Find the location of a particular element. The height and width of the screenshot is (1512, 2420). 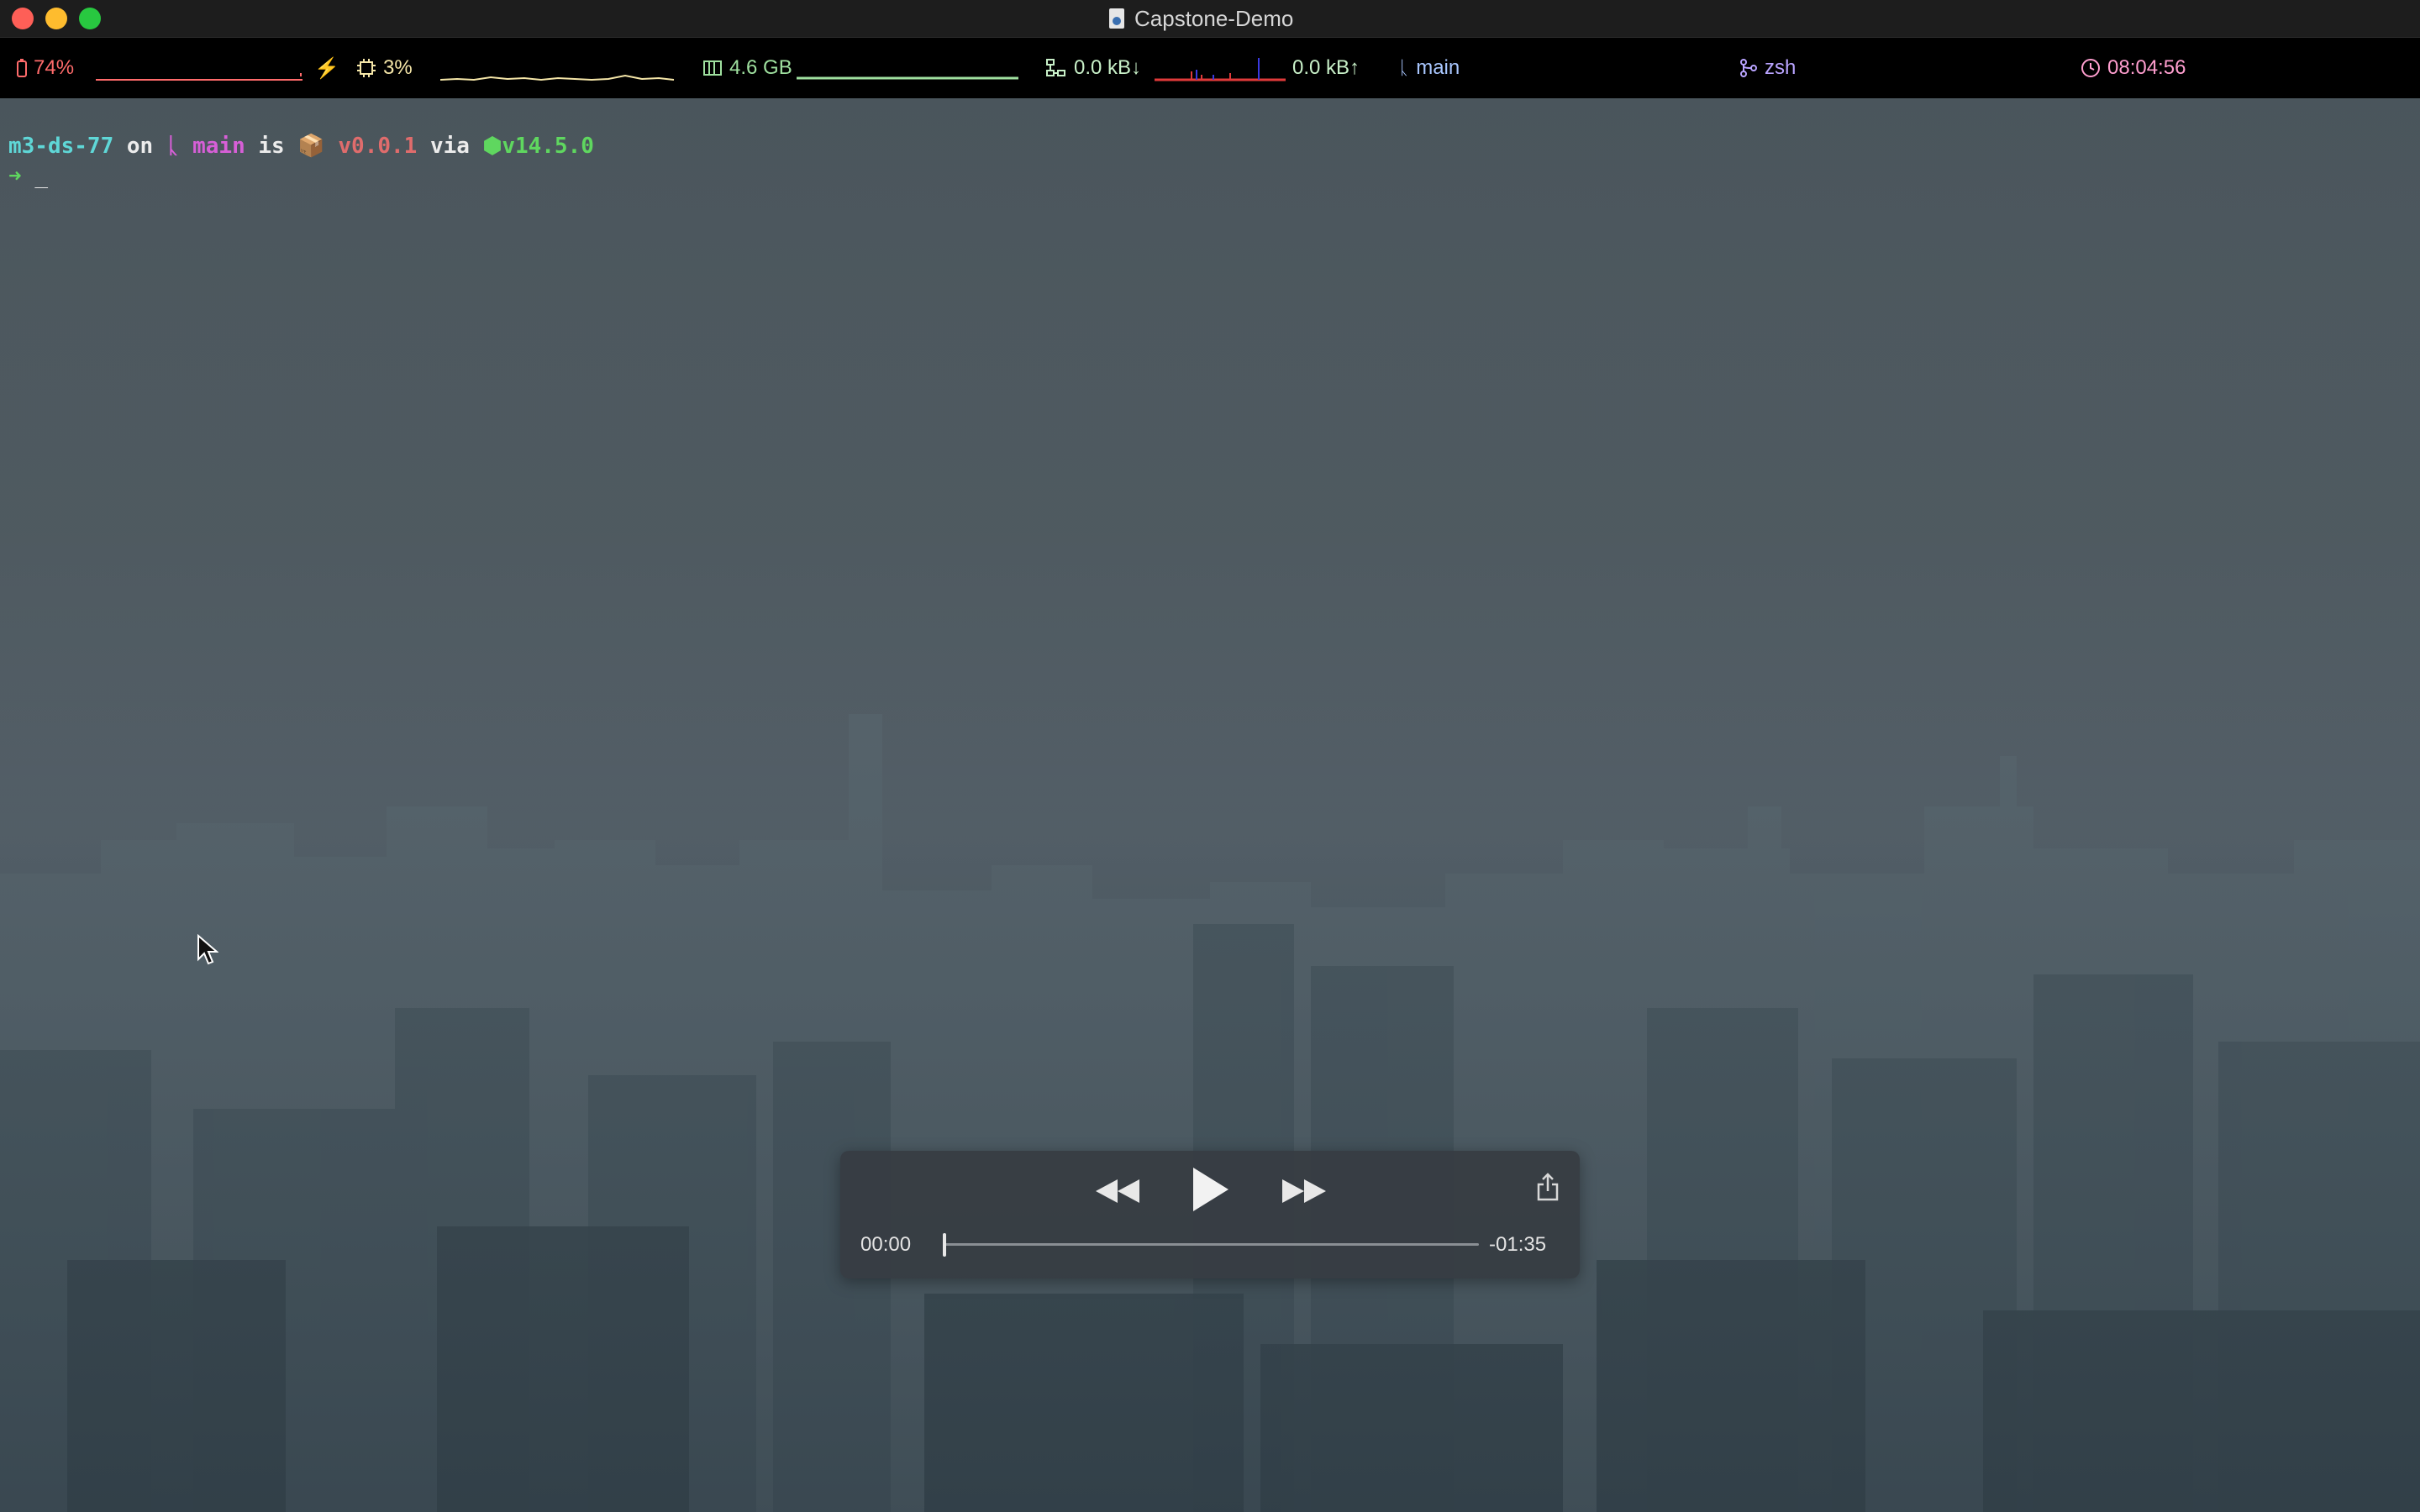

memory-history-graph is located at coordinates (907, 78).